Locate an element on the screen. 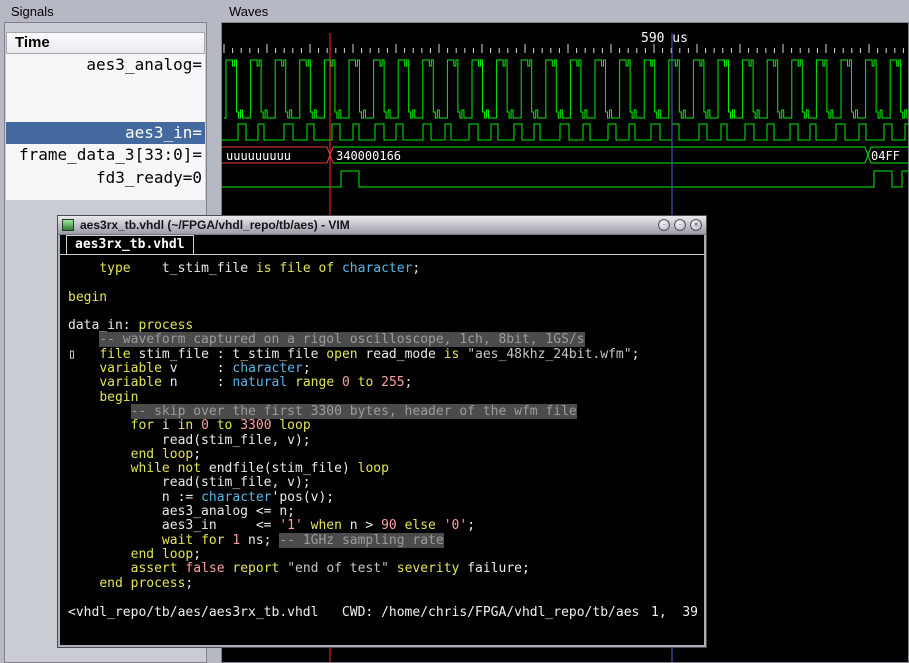 Image resolution: width=909 pixels, height=663 pixels. timeline-label: 590 us is located at coordinates (664, 38).